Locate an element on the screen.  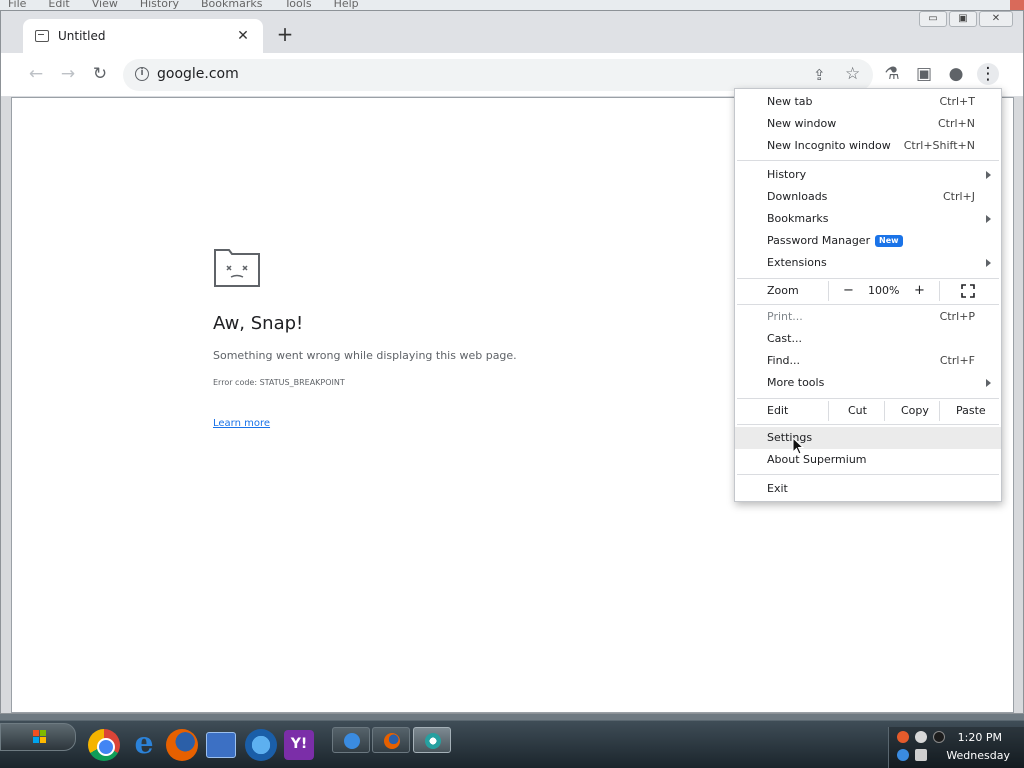
minimize-button: ▭ is located at coordinates (933, 19).